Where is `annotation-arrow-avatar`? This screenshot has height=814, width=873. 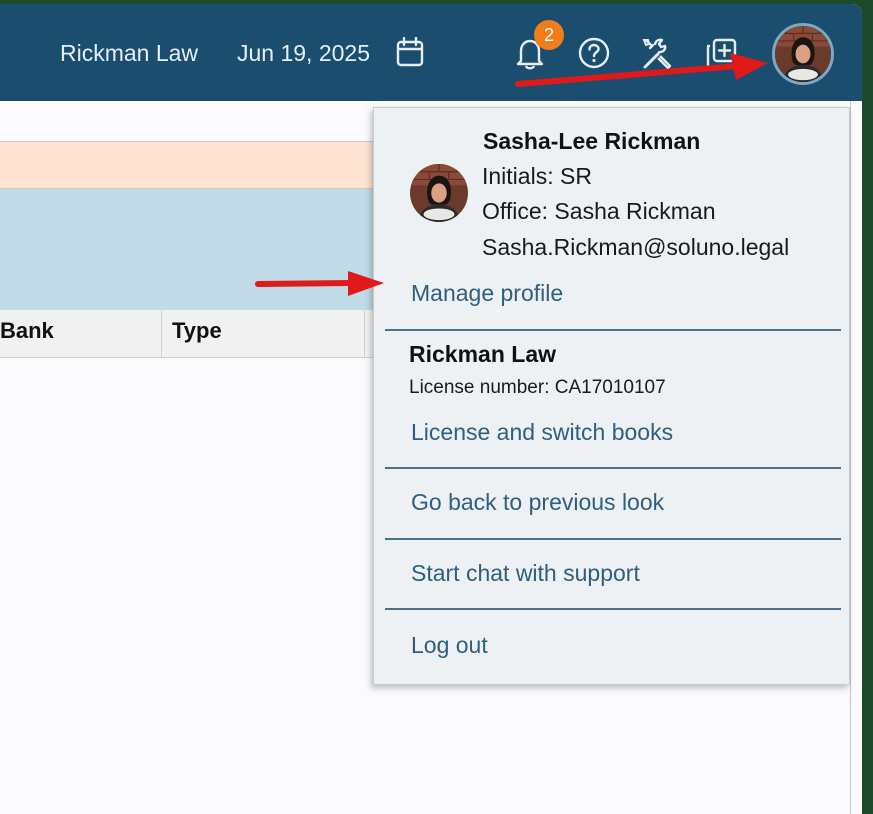 annotation-arrow-avatar is located at coordinates (641, 70).